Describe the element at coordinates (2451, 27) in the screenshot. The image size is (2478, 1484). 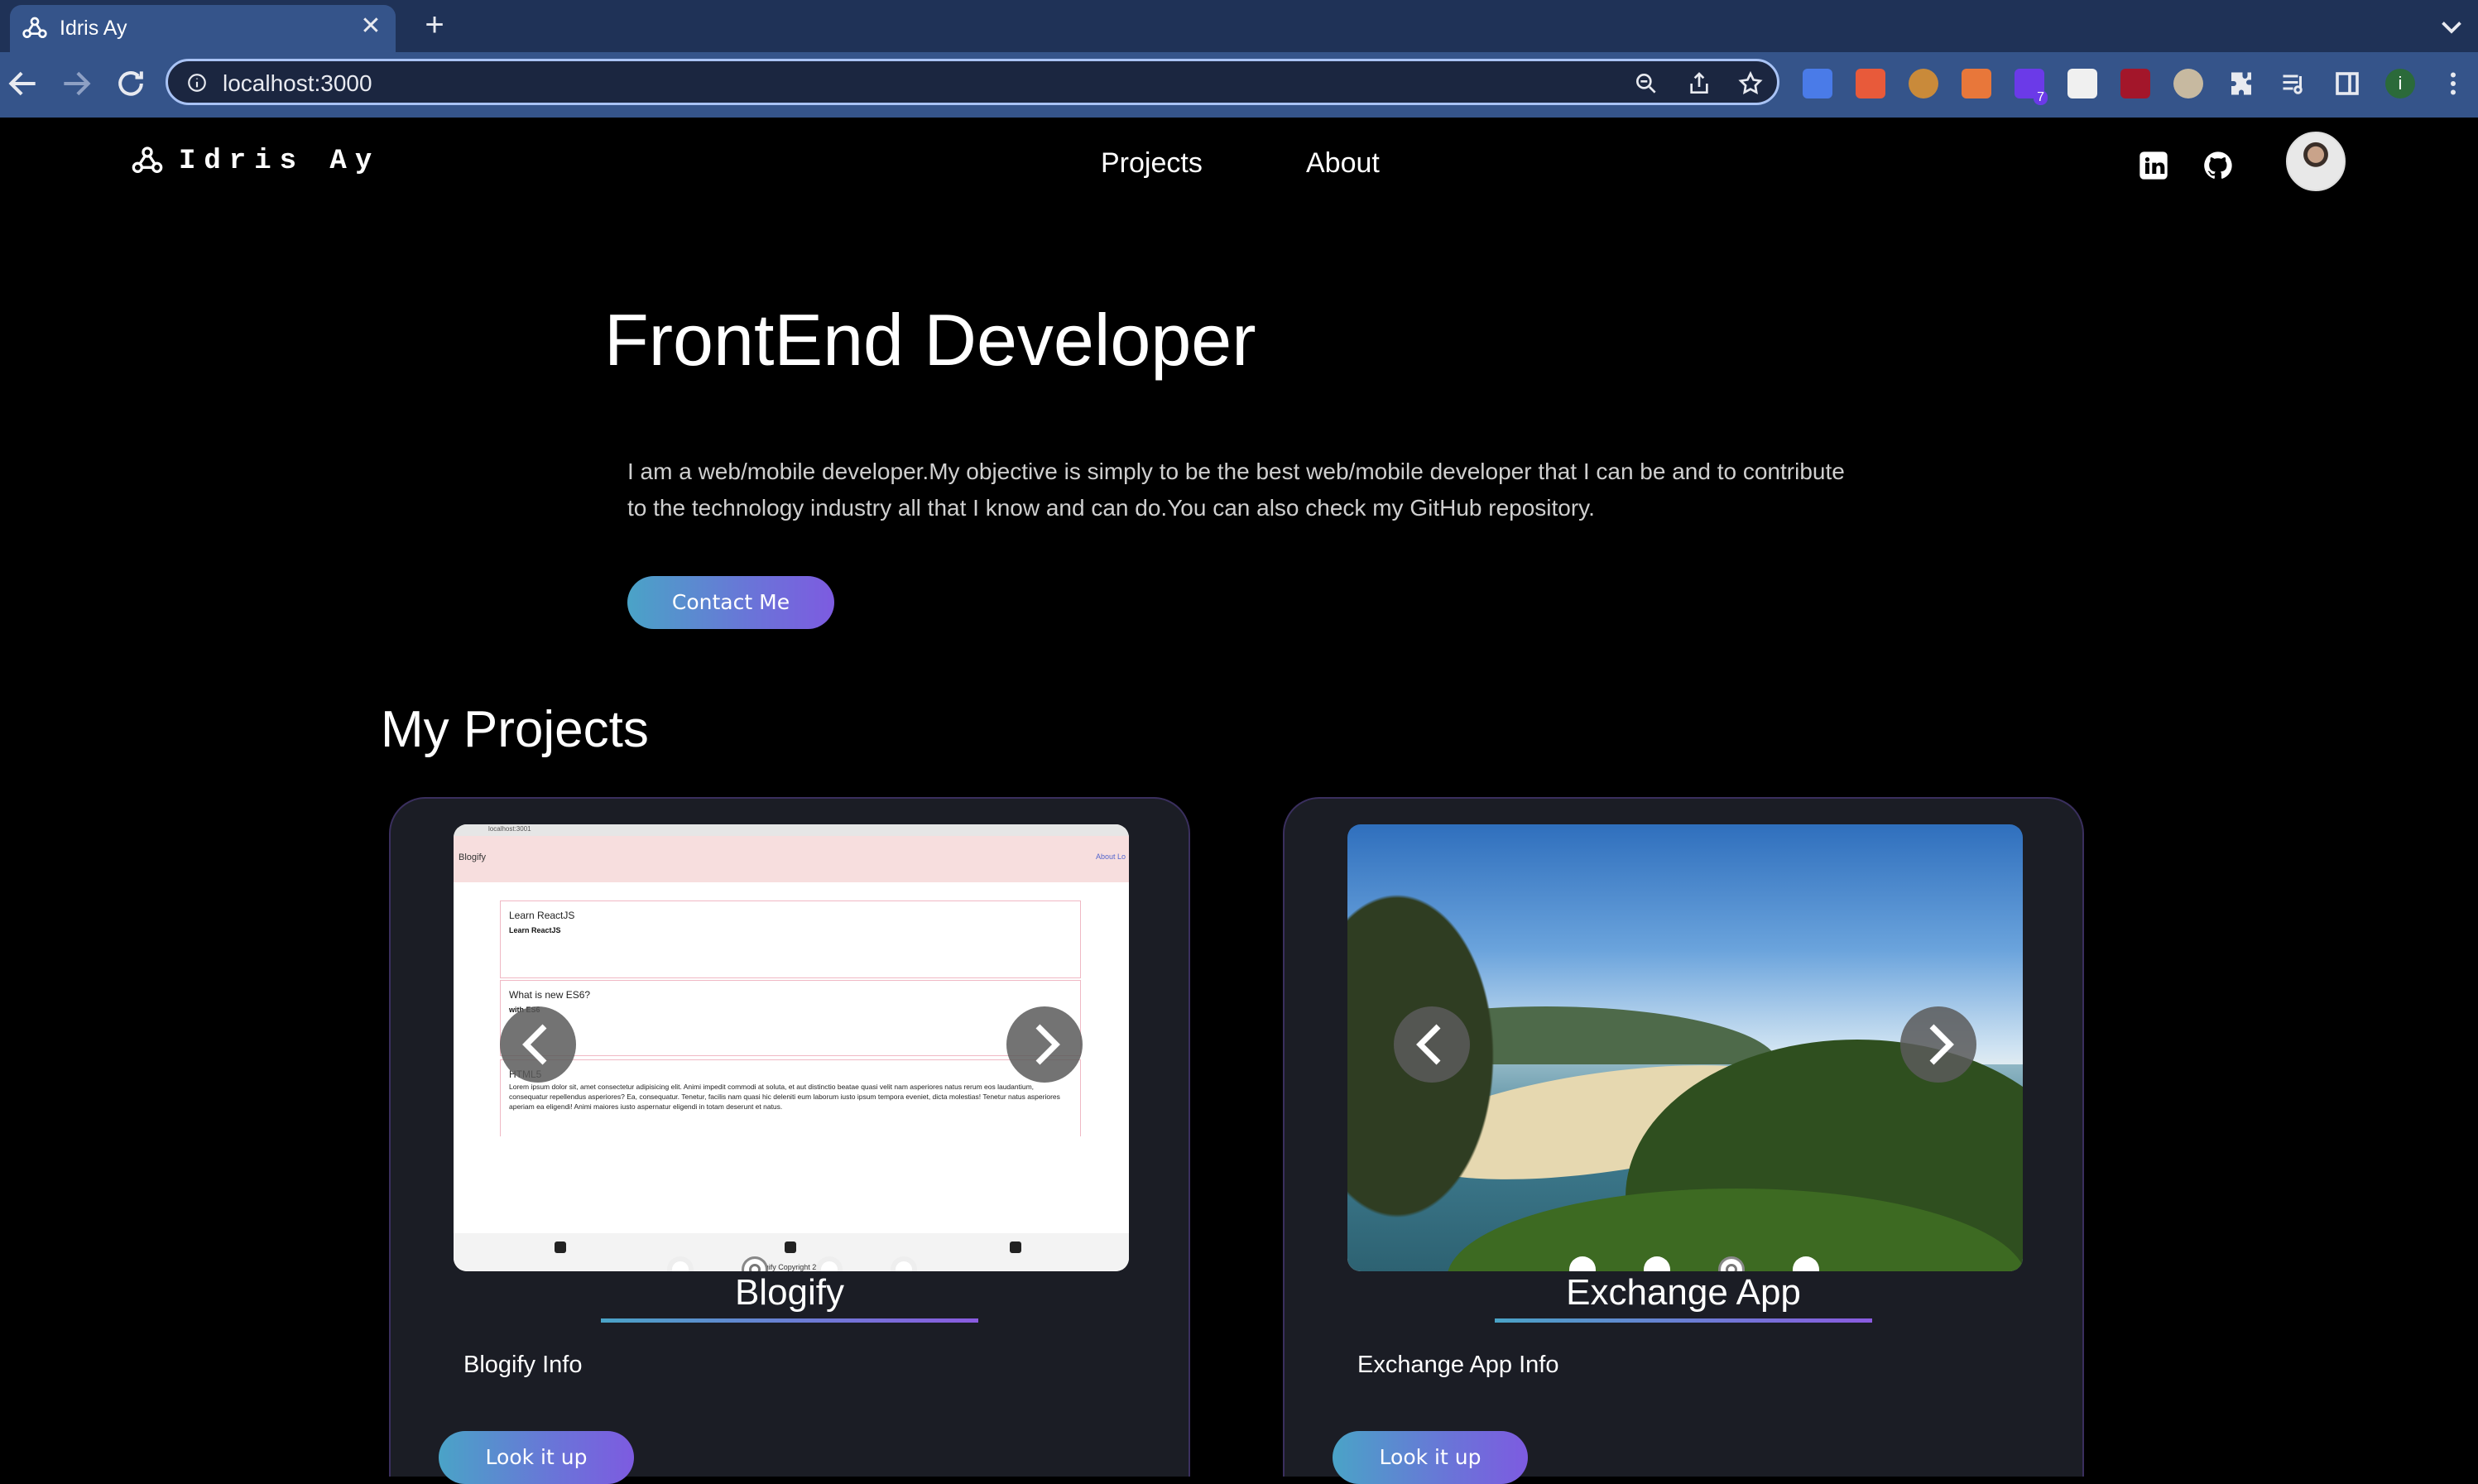
I see `chevron-down-icon` at that location.